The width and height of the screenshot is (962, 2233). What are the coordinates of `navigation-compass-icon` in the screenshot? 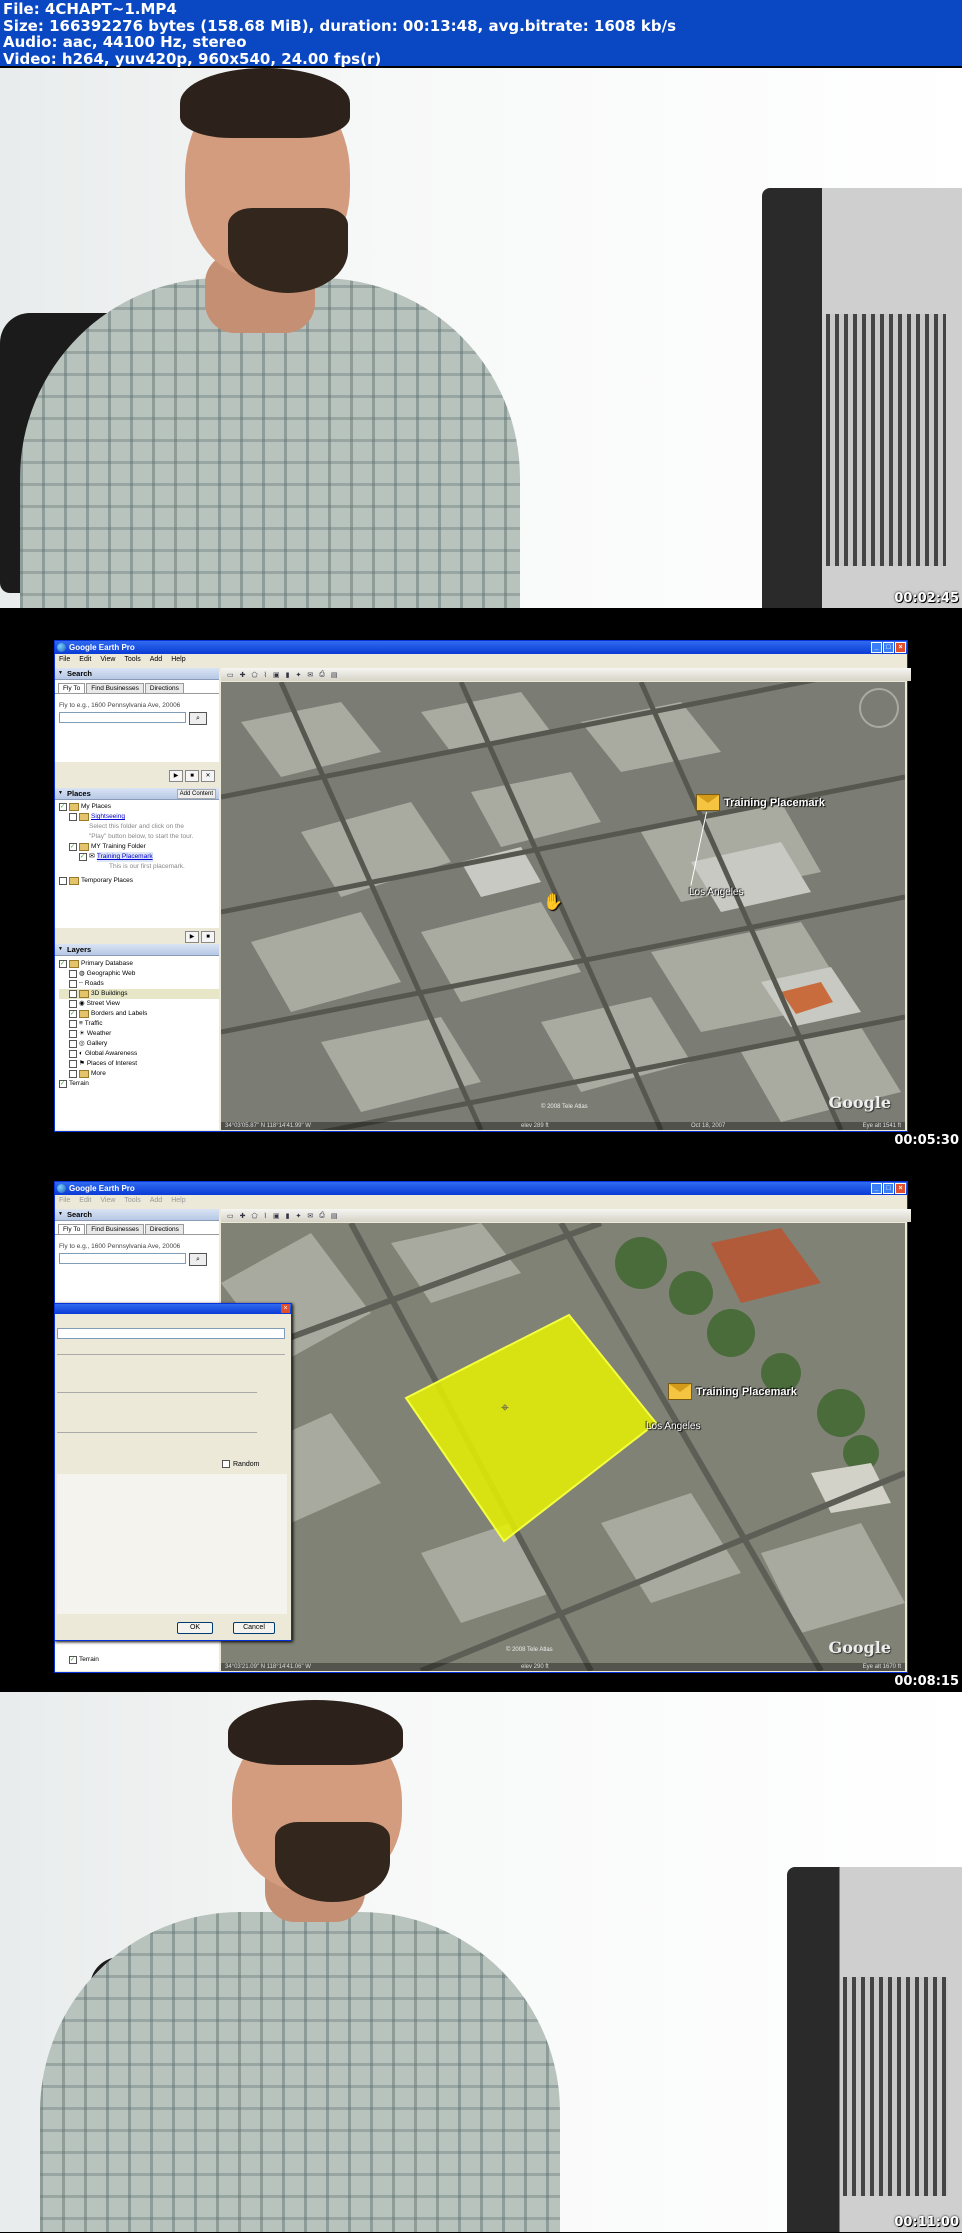 It's located at (879, 708).